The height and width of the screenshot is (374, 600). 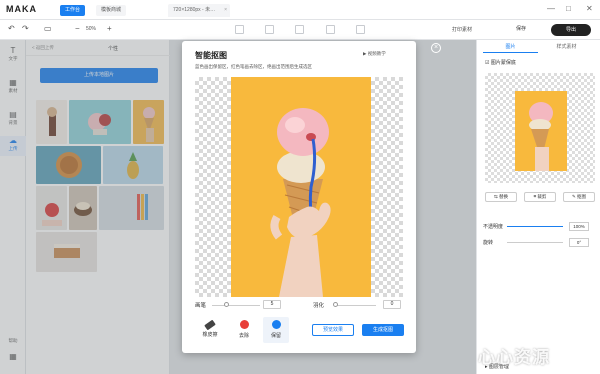 I want to click on preview-button: 预览效果, so click(x=333, y=330).